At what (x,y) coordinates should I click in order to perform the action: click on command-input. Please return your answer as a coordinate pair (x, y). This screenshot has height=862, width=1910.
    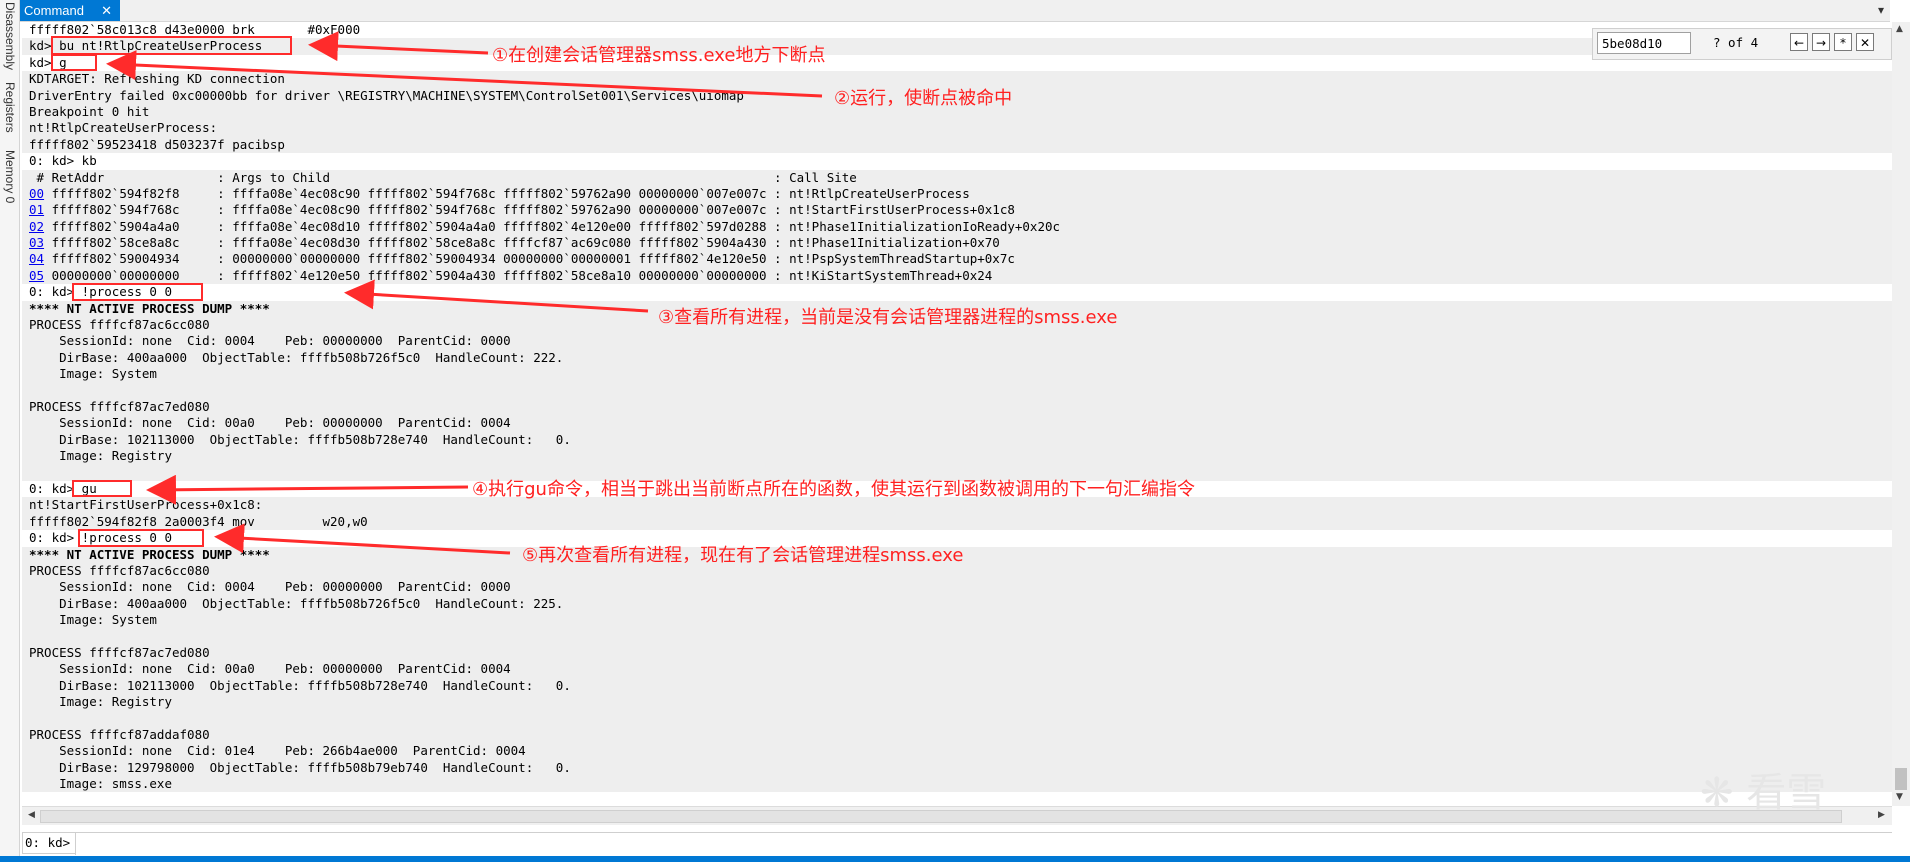
    Looking at the image, I should click on (984, 844).